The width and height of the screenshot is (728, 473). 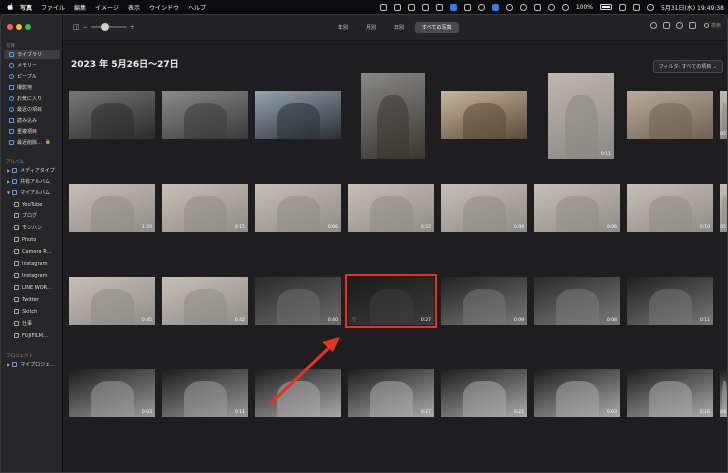 I want to click on tab-years: 年別, so click(x=343, y=27).